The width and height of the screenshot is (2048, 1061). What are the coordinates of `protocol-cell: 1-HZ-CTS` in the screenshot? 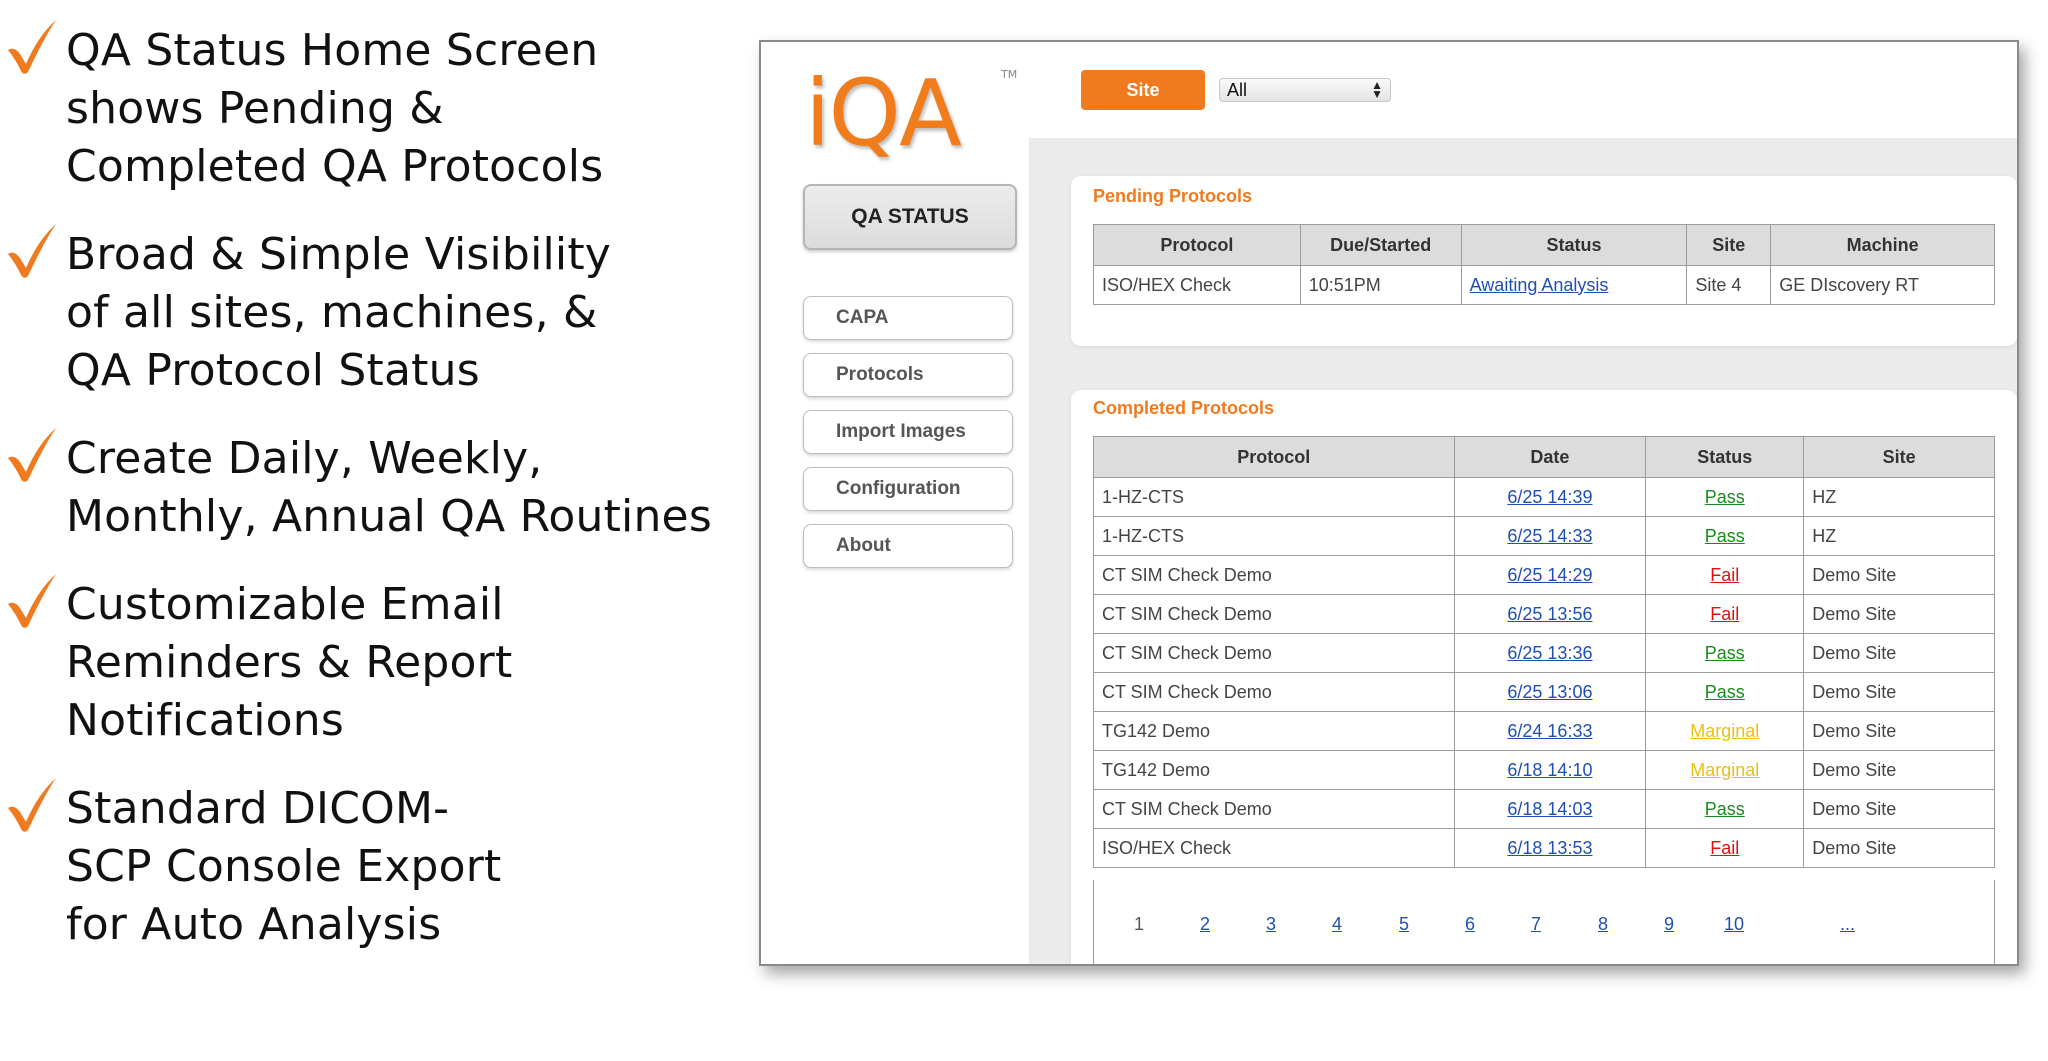 It's located at (1274, 497).